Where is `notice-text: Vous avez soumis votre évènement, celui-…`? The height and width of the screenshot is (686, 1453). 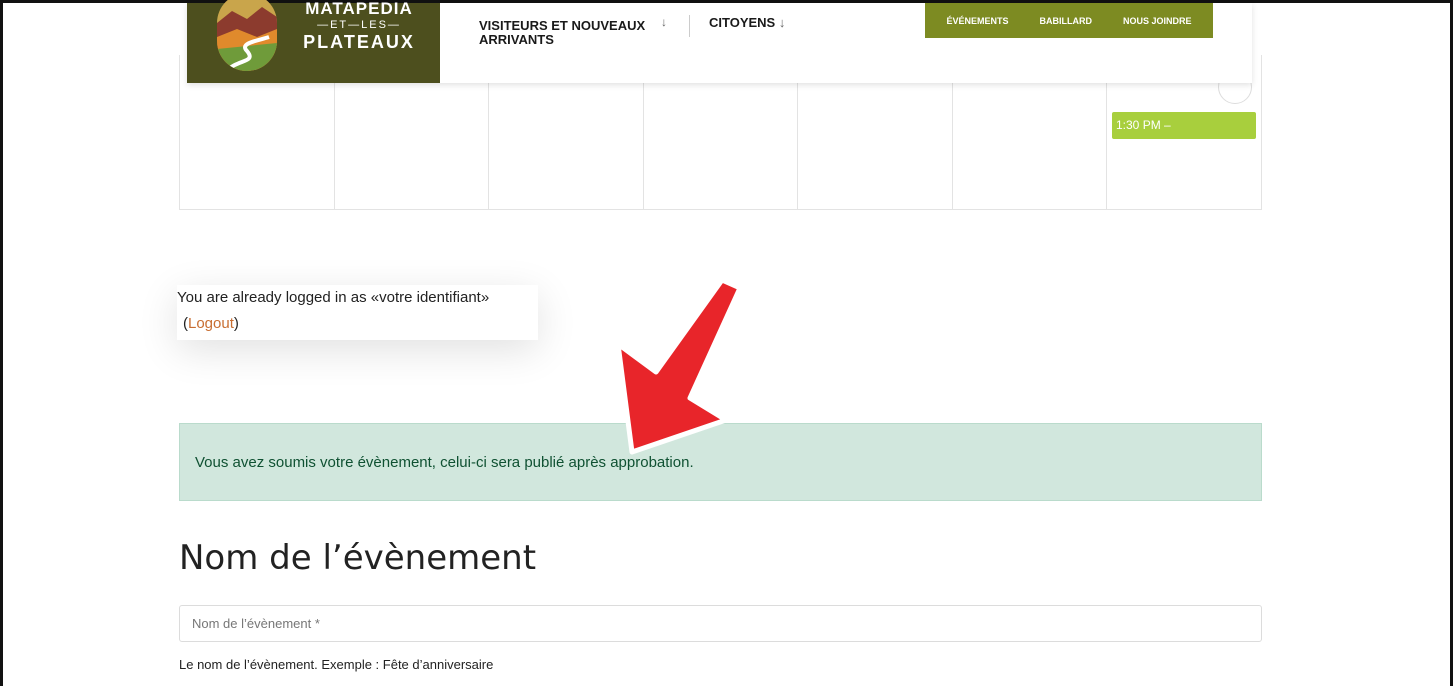
notice-text: Vous avez soumis votre évènement, celui-… is located at coordinates (444, 462).